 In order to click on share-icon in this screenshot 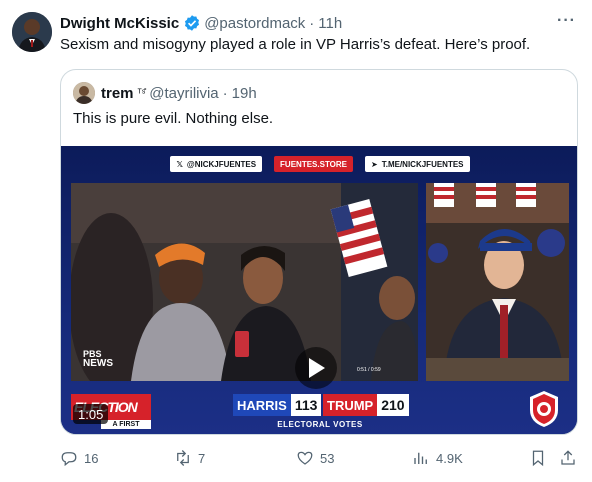, I will do `click(568, 457)`.